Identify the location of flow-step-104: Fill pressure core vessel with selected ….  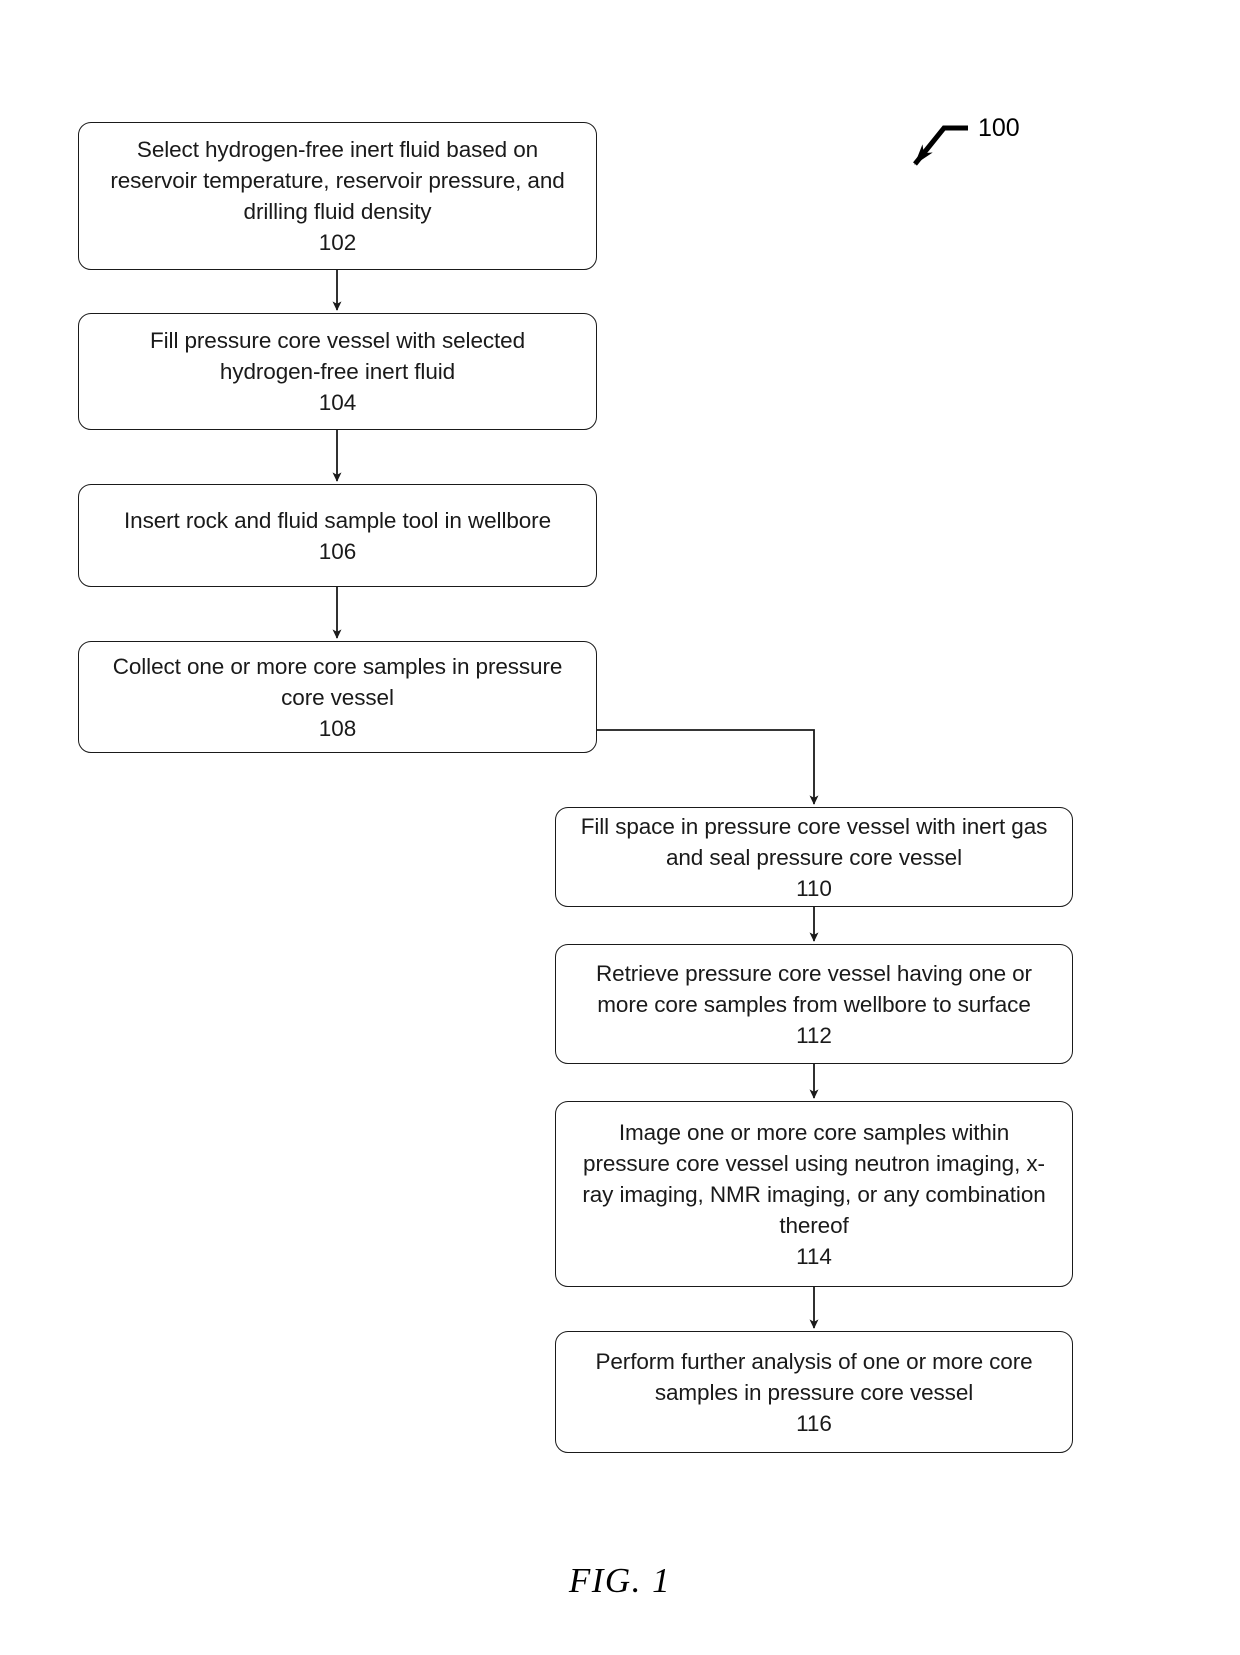
(337, 371).